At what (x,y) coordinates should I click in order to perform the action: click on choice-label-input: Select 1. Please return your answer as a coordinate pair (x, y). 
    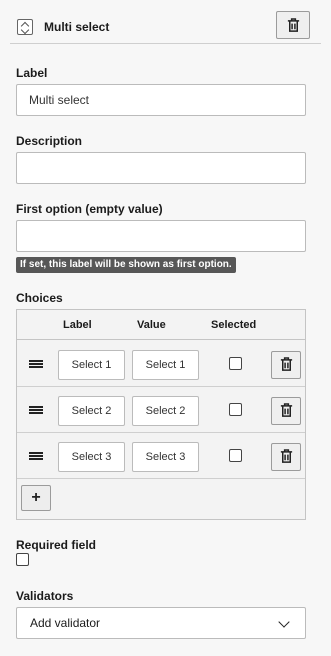
    Looking at the image, I should click on (91, 365).